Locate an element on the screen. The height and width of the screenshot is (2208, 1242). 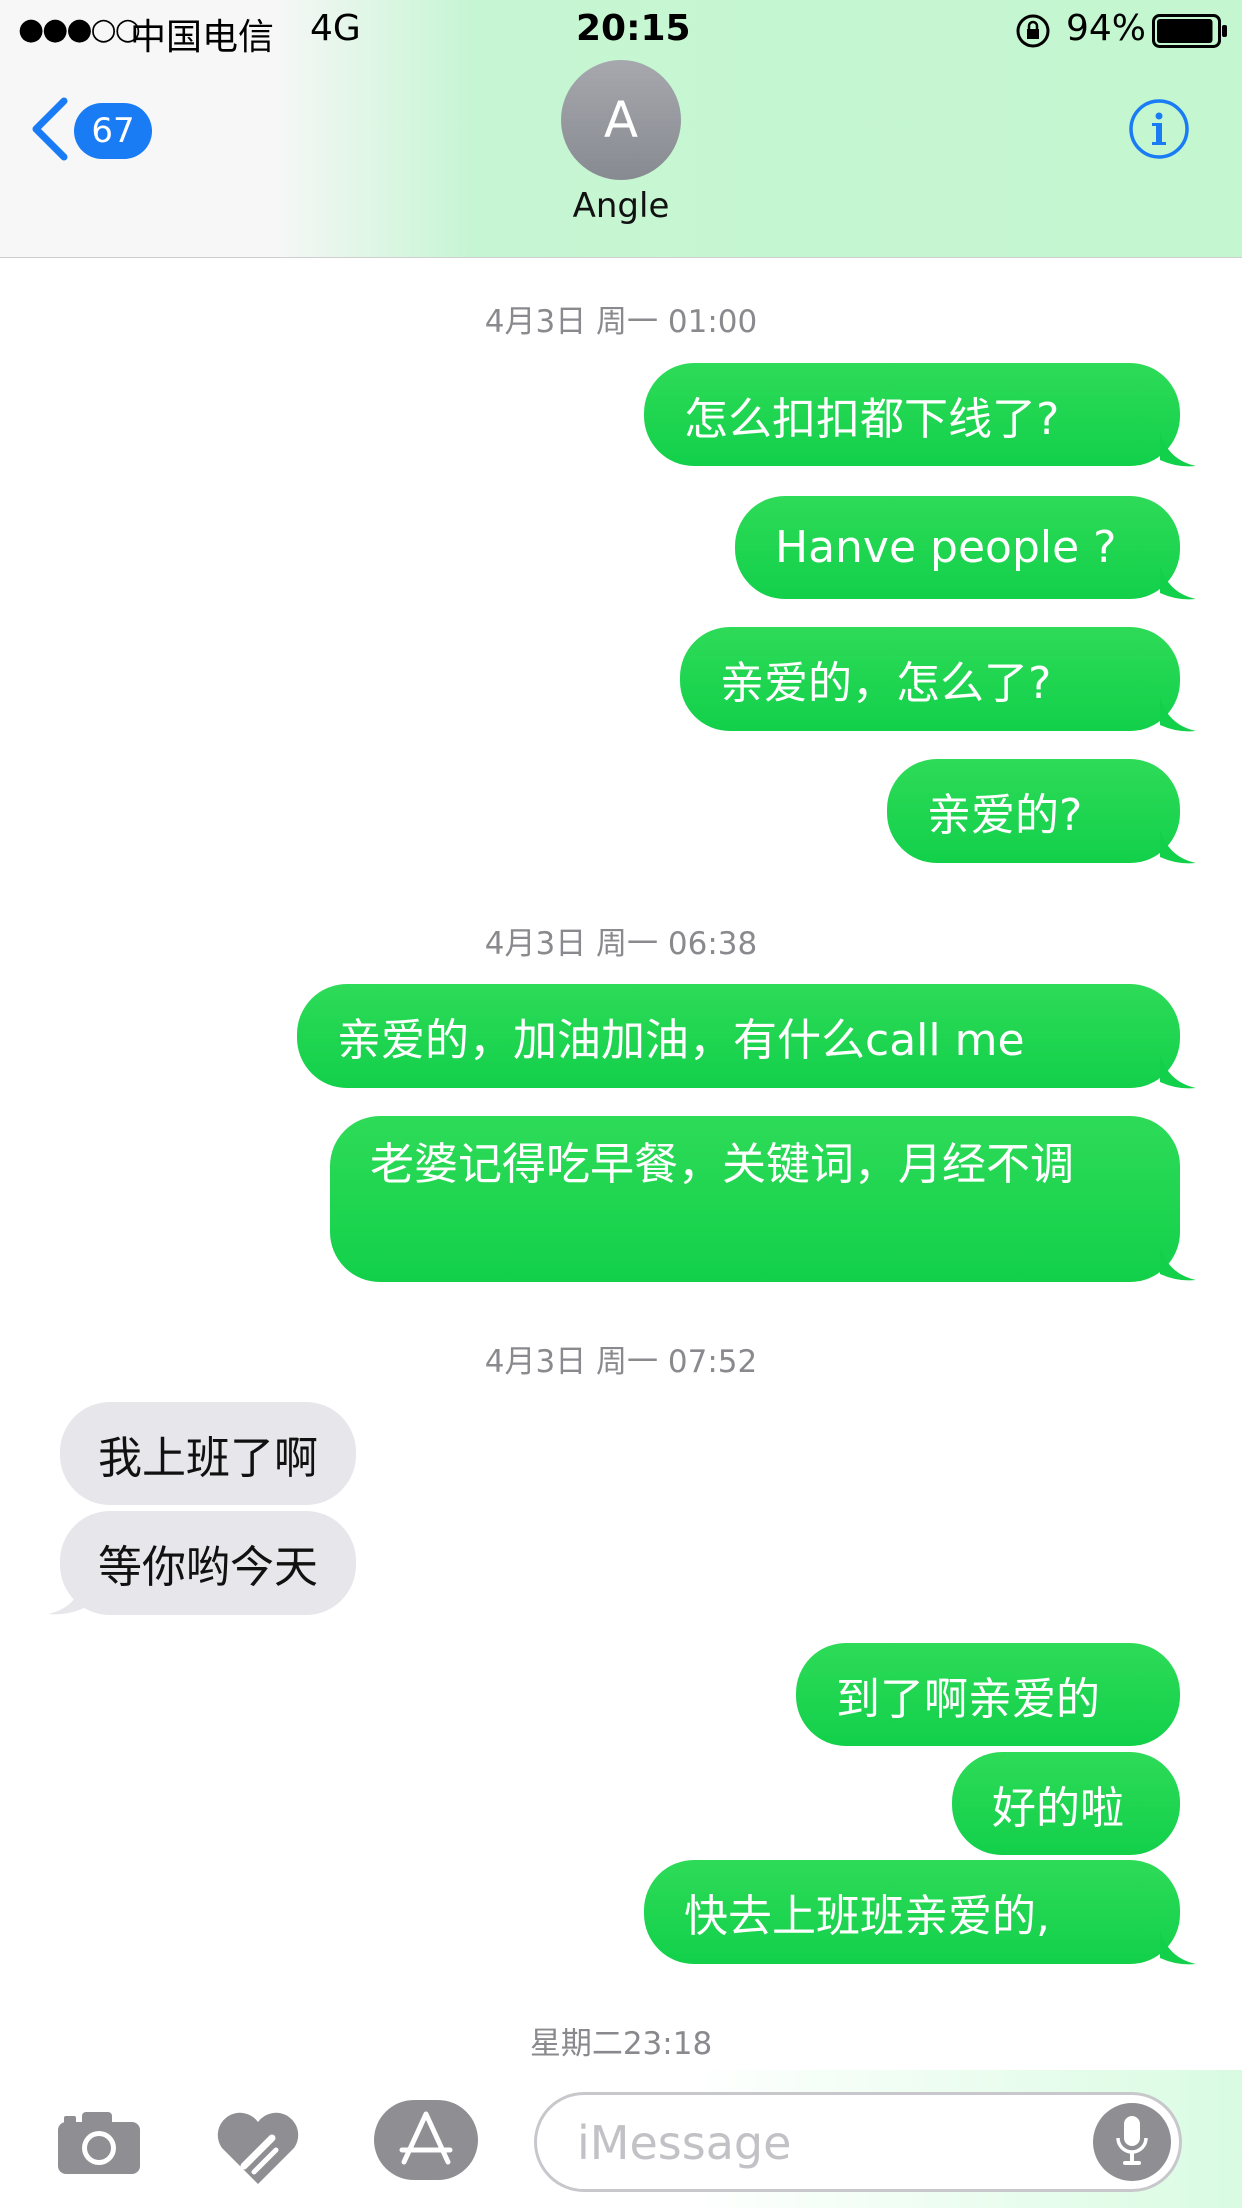
message-input-field is located at coordinates (858, 2142).